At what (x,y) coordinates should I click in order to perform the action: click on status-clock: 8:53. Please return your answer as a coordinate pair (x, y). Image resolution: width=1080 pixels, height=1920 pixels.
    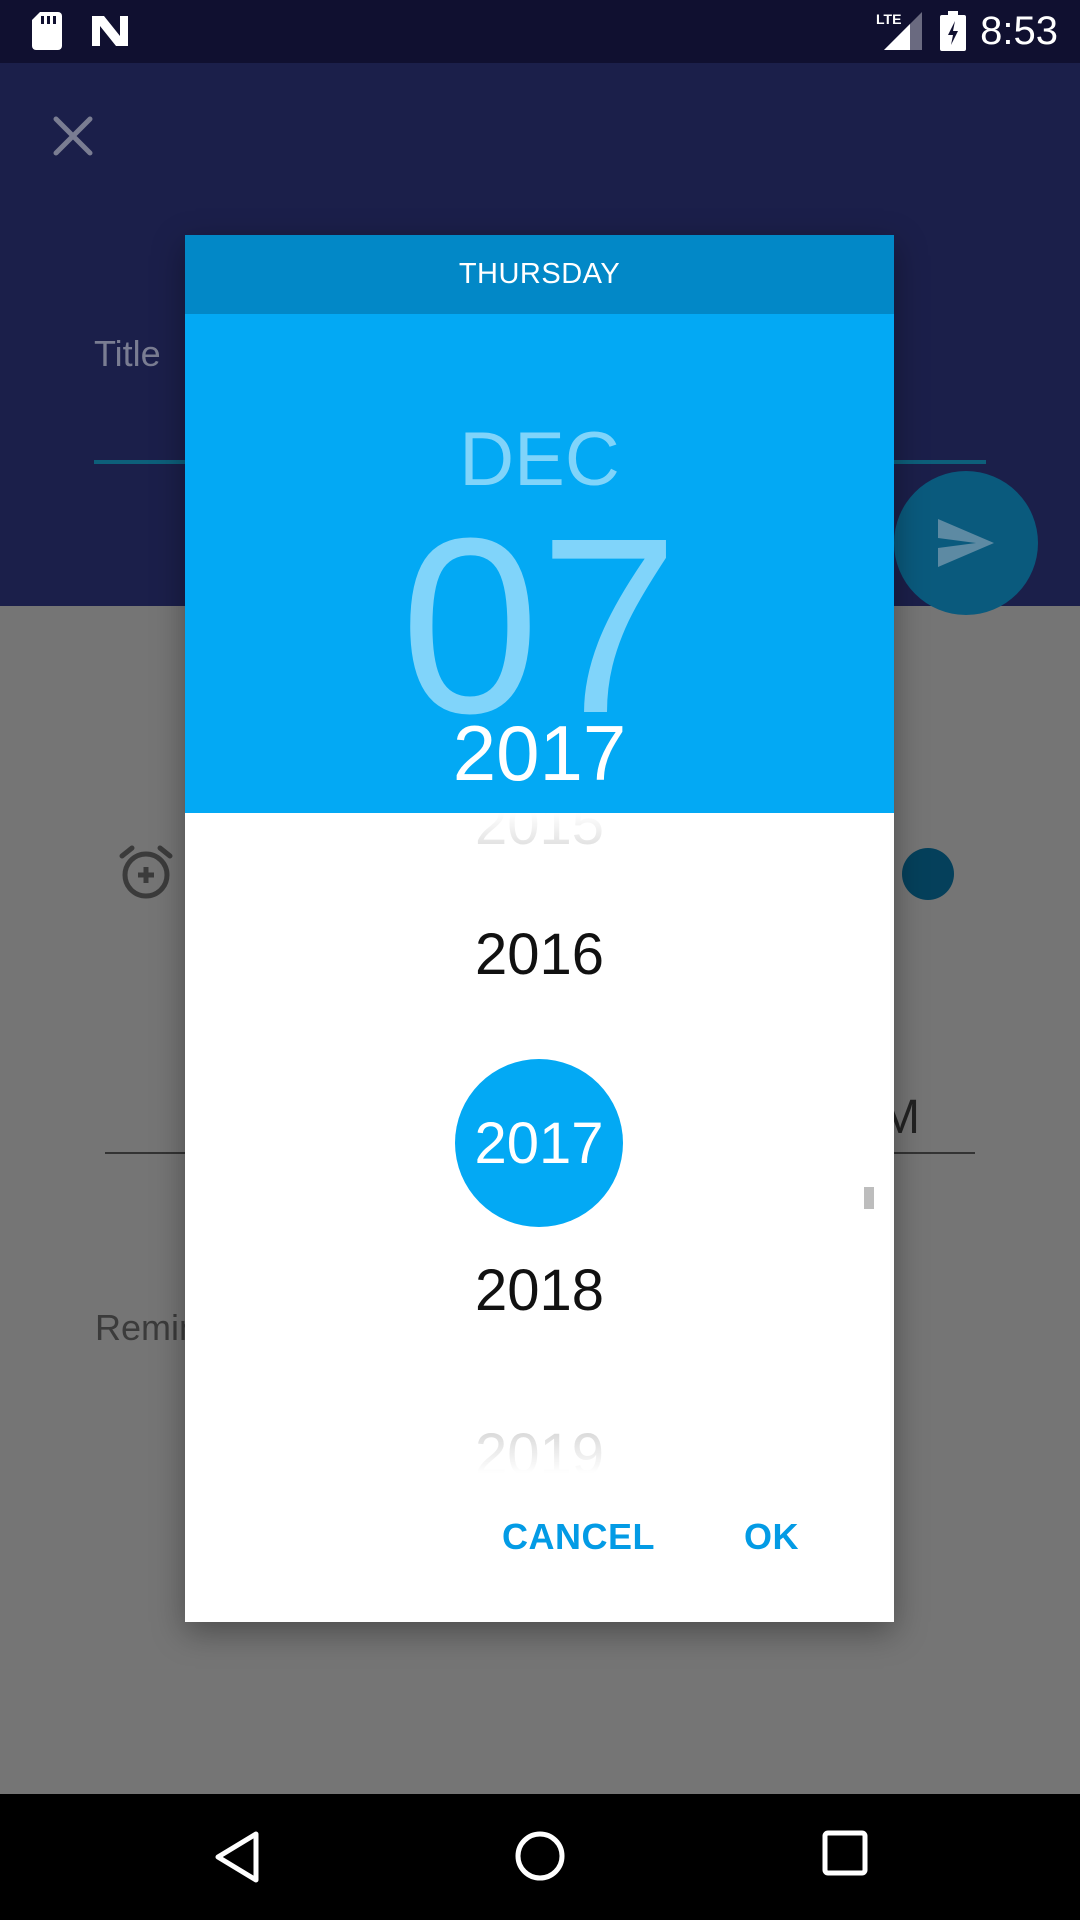
    Looking at the image, I should click on (1019, 31).